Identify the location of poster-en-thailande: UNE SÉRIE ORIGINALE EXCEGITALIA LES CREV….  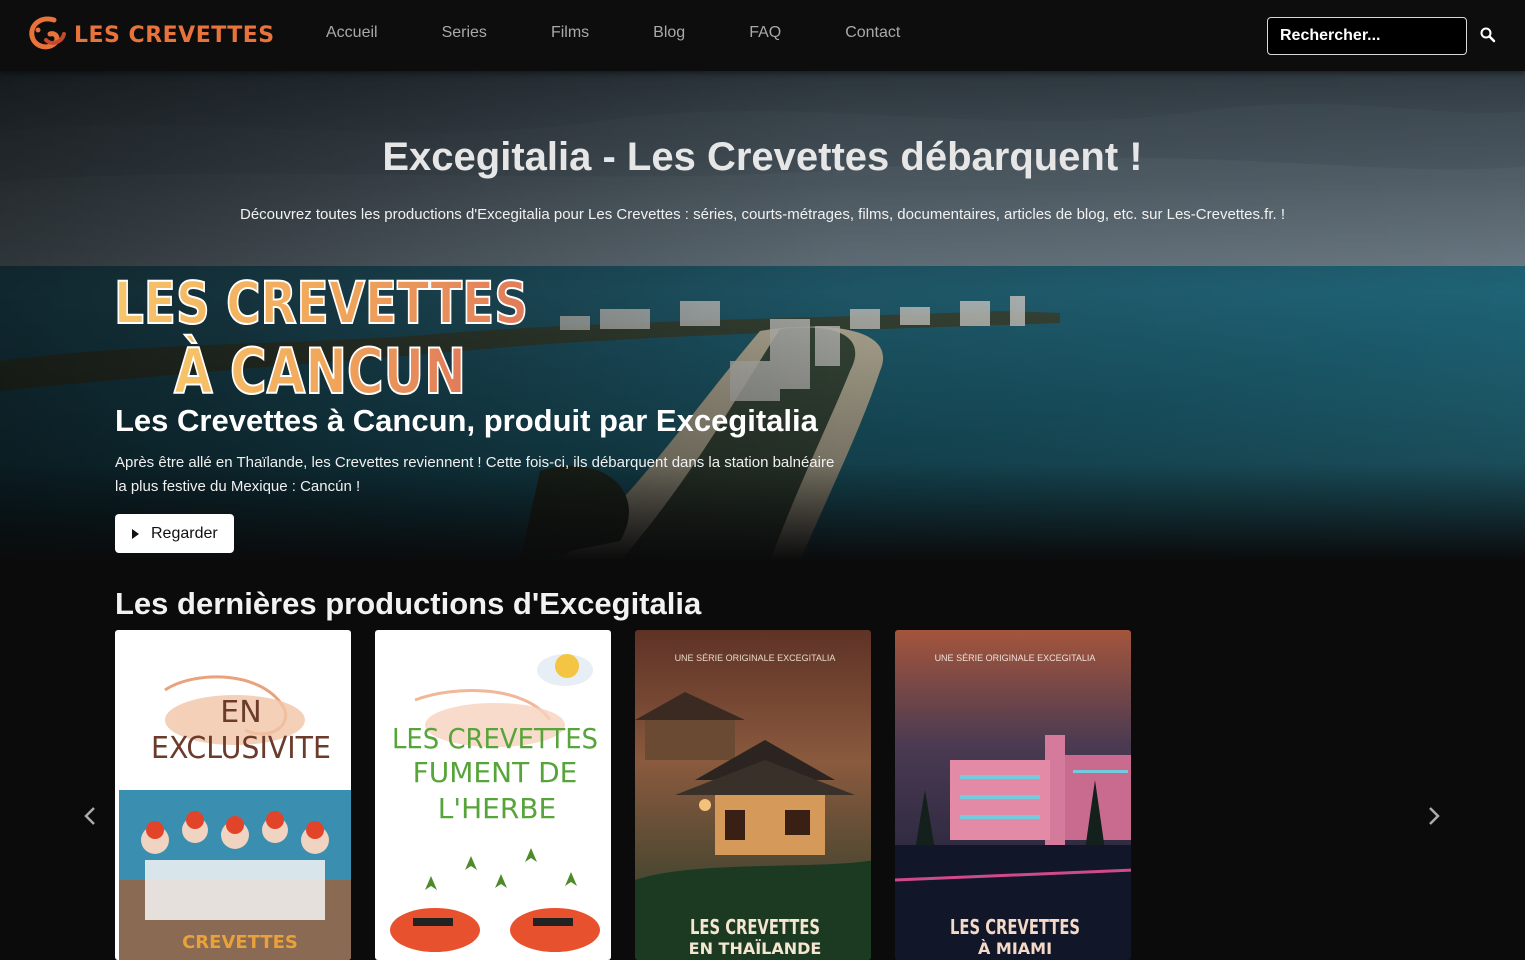
(753, 795).